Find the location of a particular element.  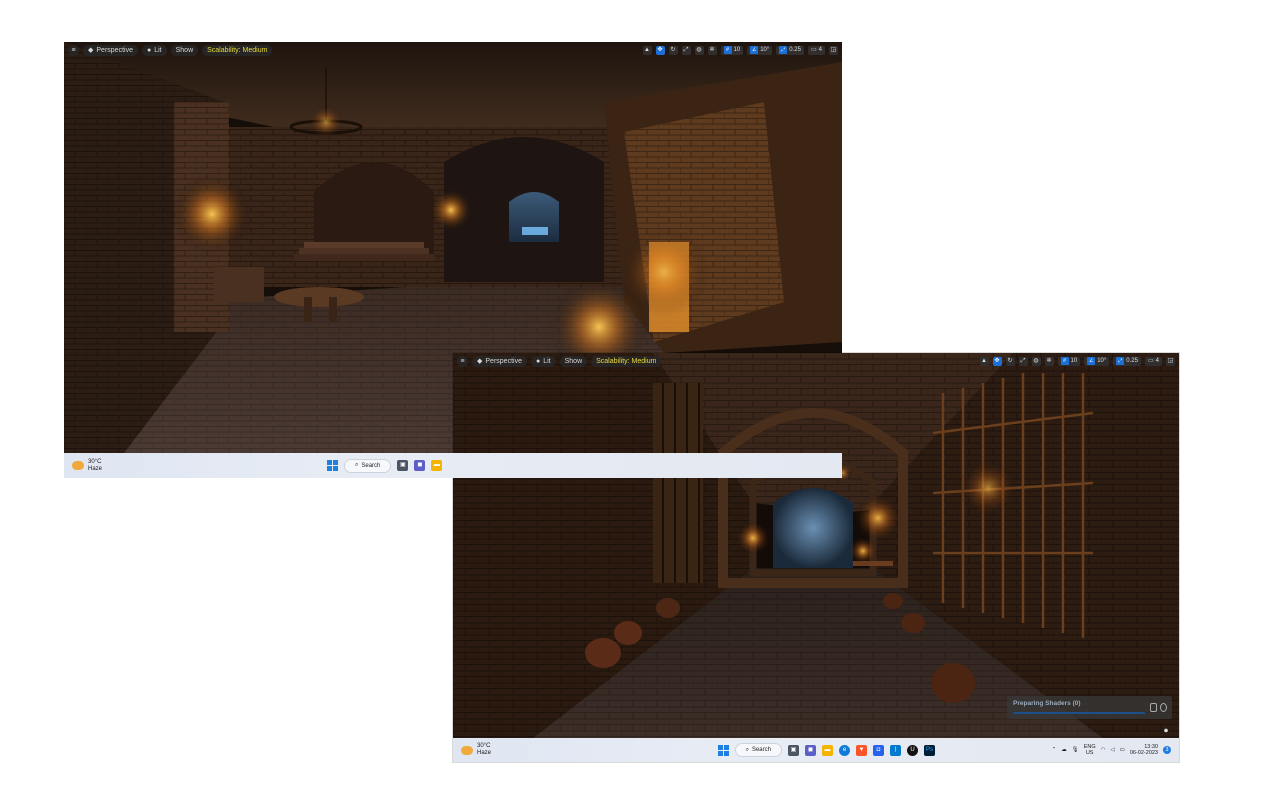

pause-icon is located at coordinates (1153, 707).